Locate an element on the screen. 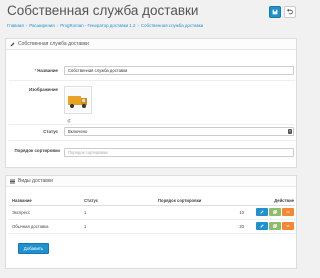 This screenshot has width=320, height=278. sort-order-input: Порядок сортировки is located at coordinates (179, 152).